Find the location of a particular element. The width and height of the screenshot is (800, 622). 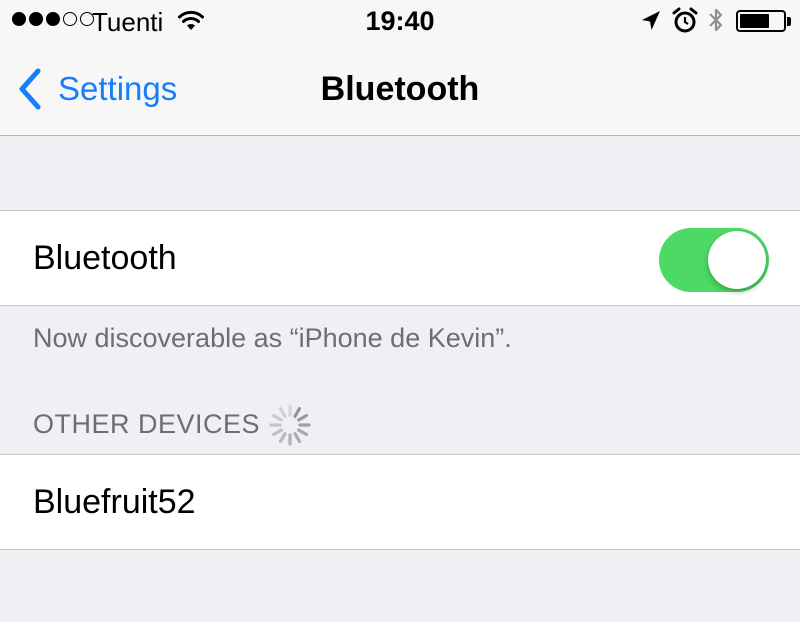

discoverable-note: Now discoverable as “iPhone de Kevin”. is located at coordinates (272, 338).